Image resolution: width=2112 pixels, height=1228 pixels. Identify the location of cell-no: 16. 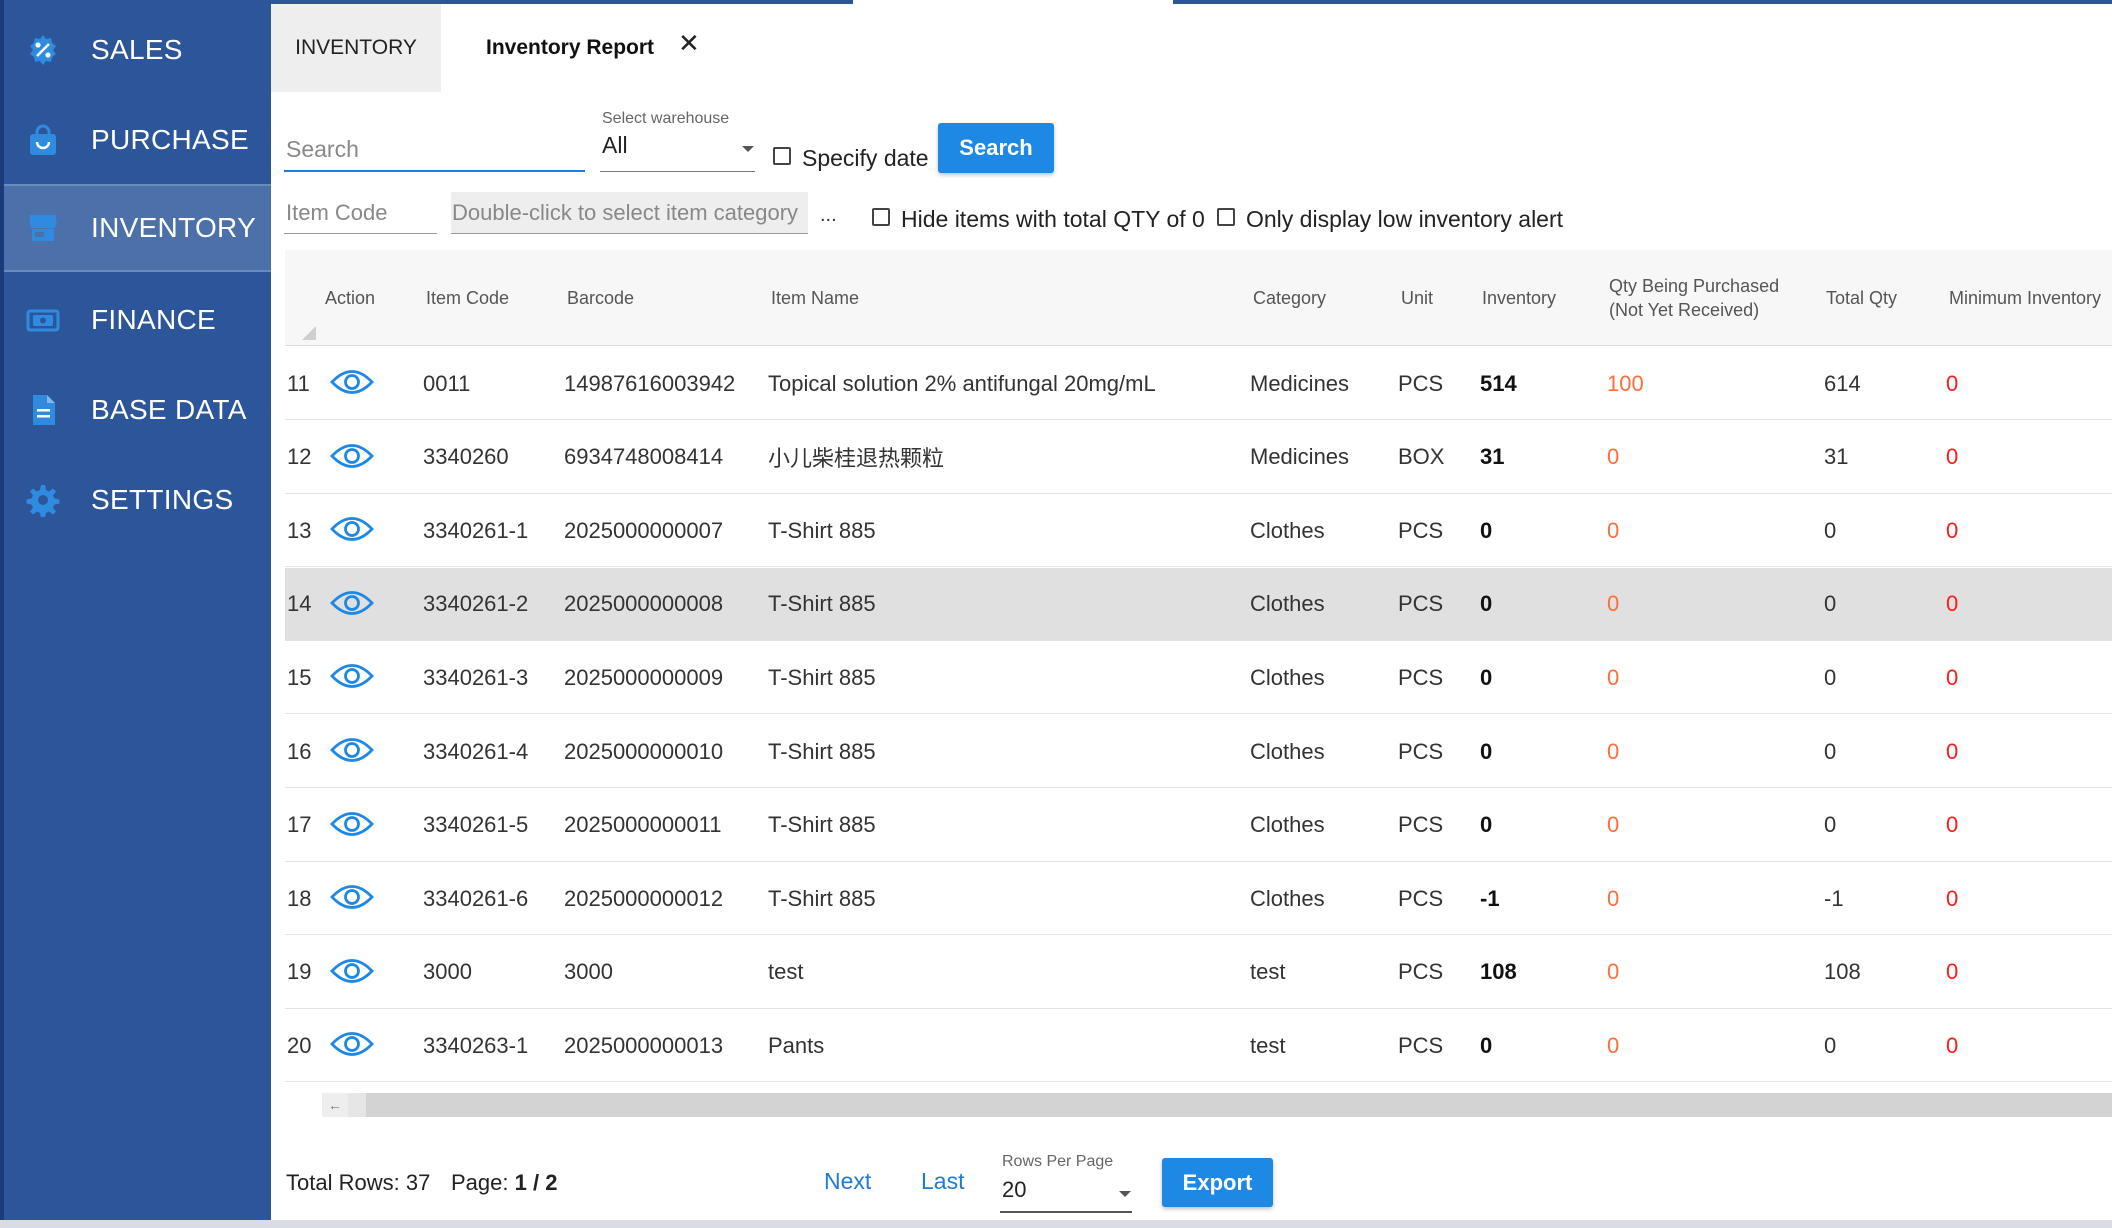
(299, 751).